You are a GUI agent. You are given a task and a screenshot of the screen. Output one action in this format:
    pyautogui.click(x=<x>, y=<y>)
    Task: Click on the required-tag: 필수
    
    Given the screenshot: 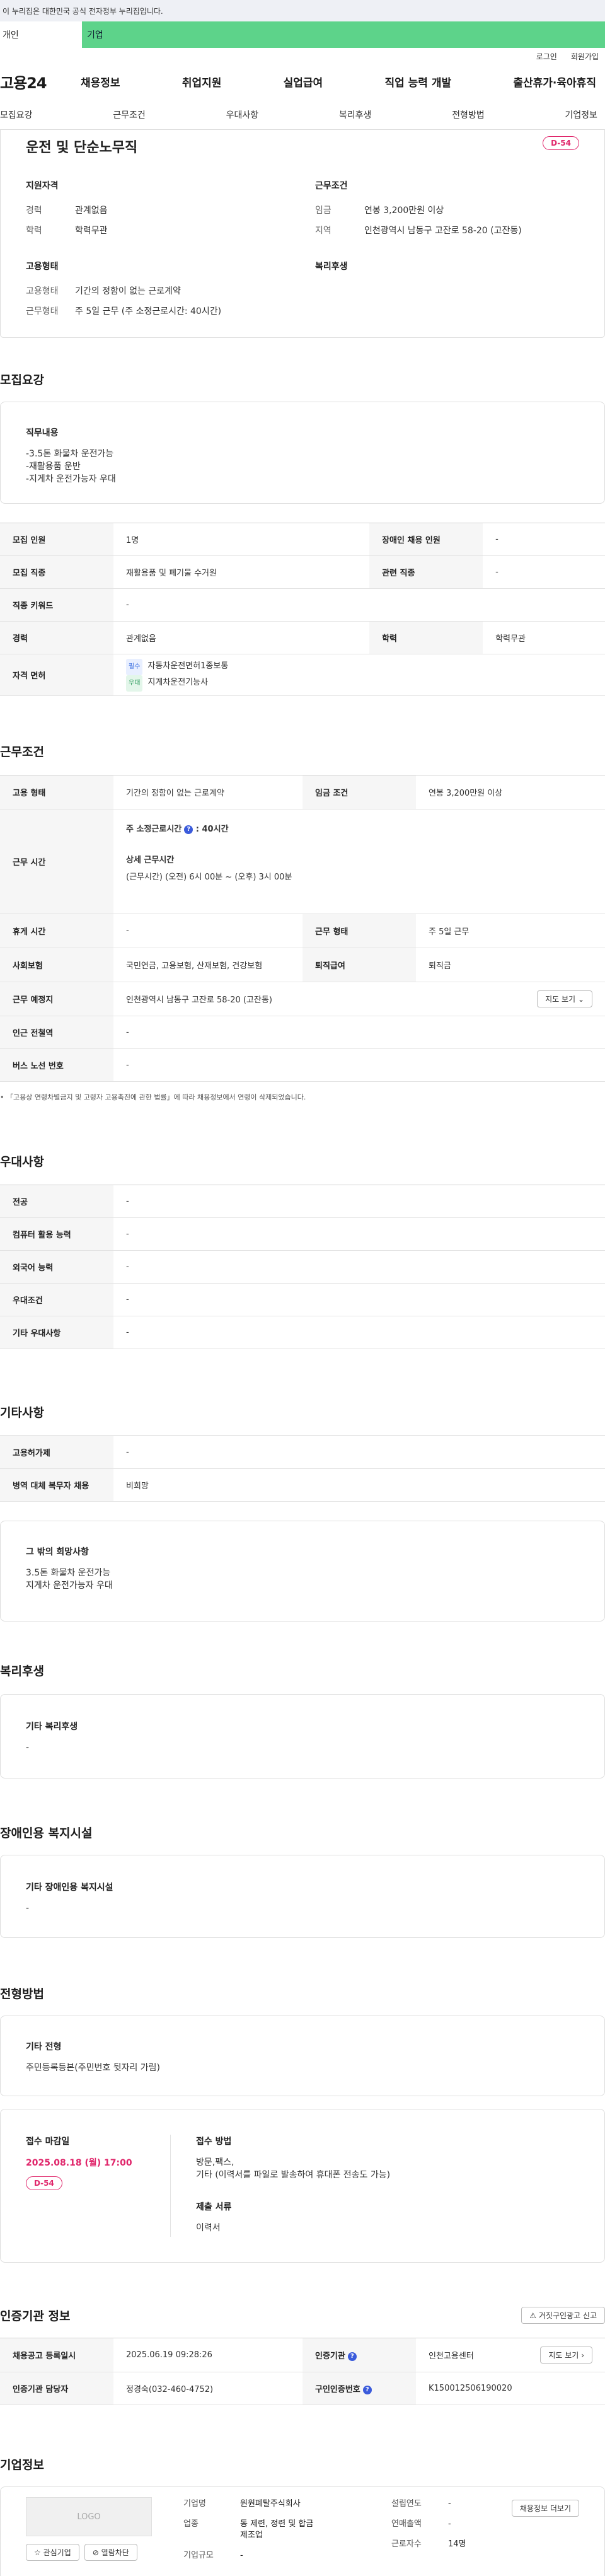 What is the action you would take?
    pyautogui.click(x=134, y=667)
    